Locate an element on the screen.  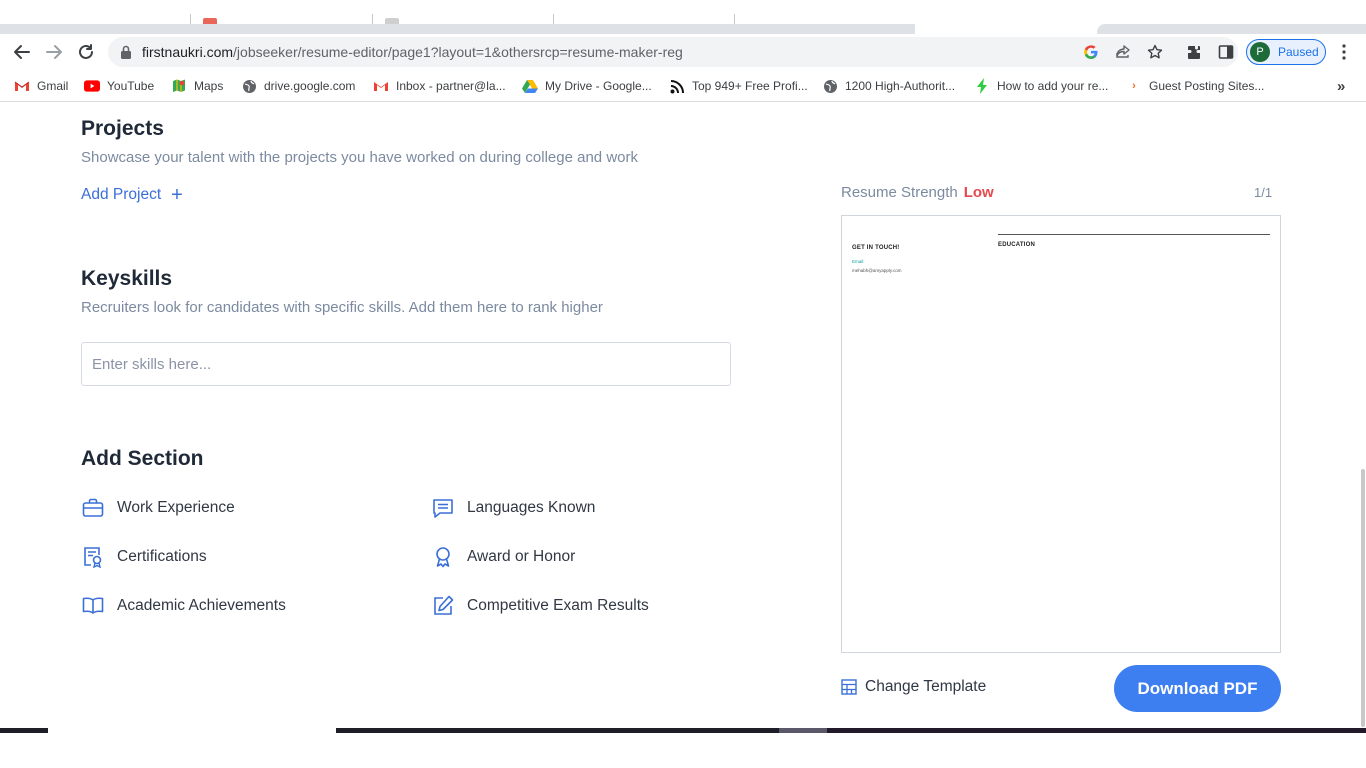
award-icon is located at coordinates (443, 557).